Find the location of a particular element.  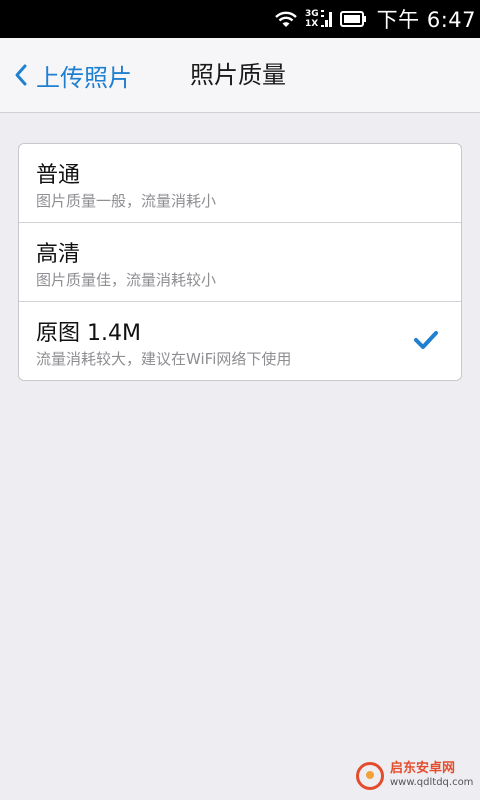

checkmark-icon is located at coordinates (426, 340).